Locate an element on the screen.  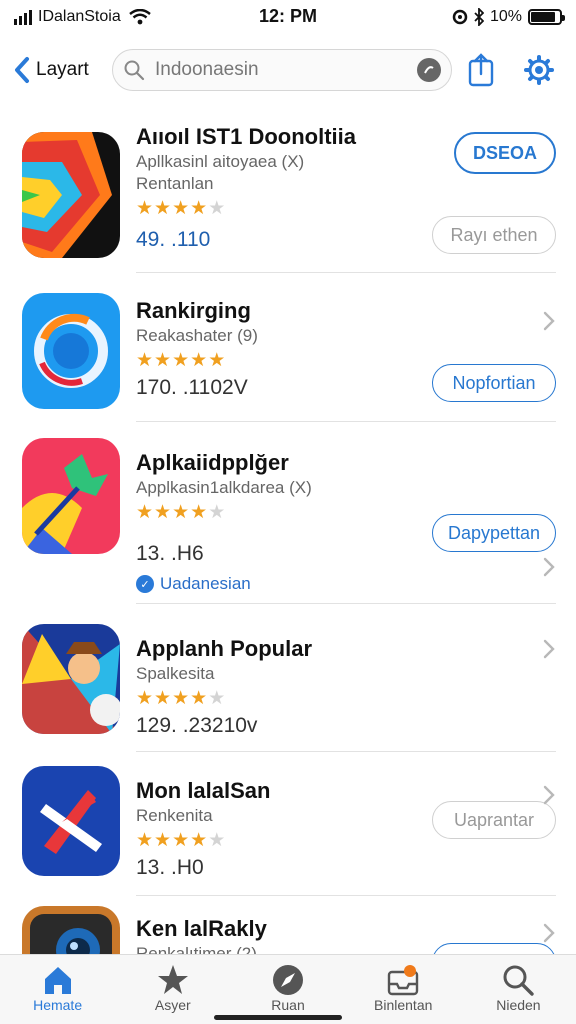
list-item: Ken lalRakly Renkalıtimer (2) is located at coordinates (288, 925).